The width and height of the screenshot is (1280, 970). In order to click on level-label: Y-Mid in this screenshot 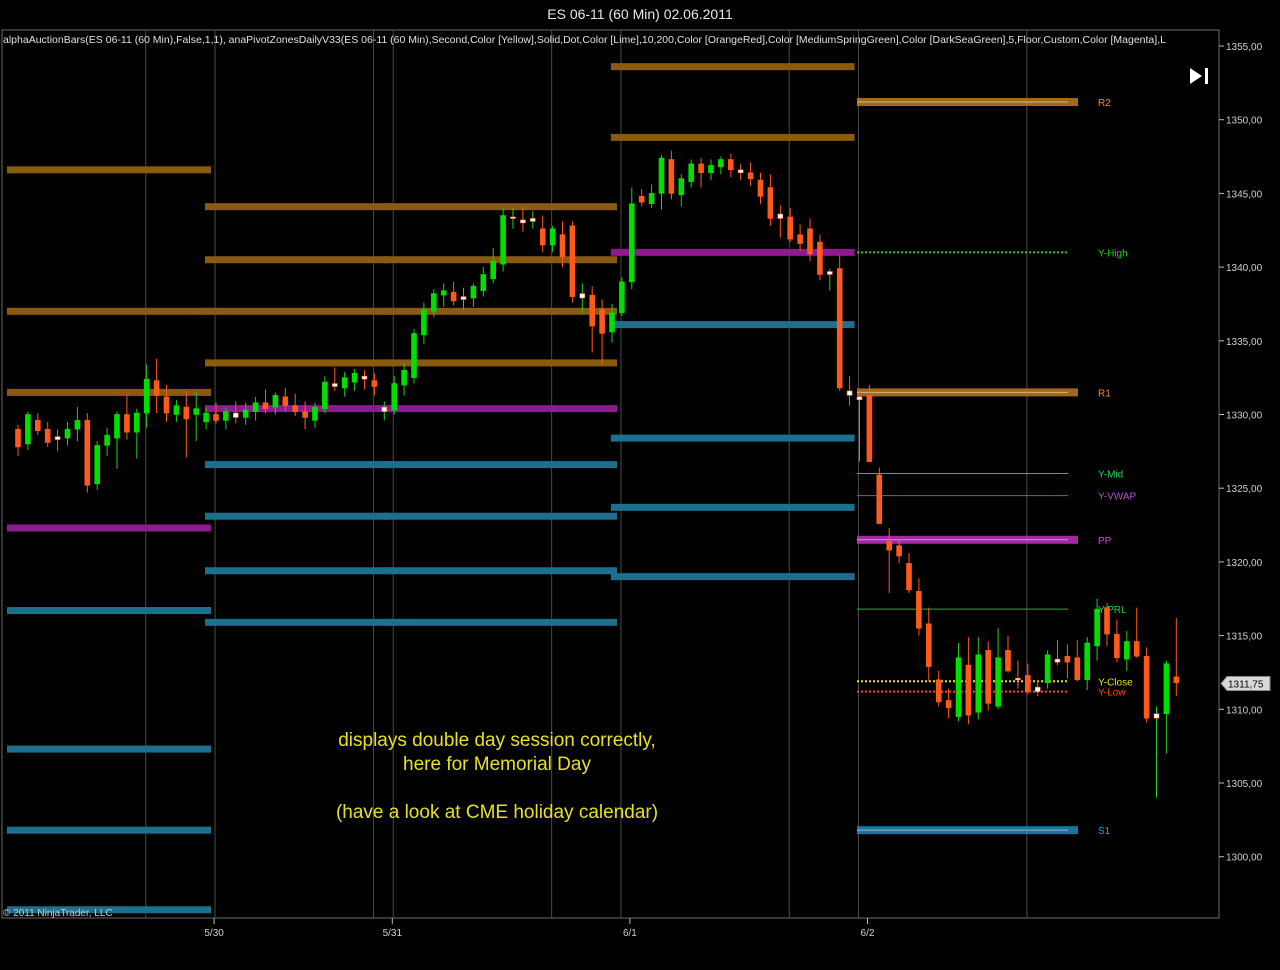, I will do `click(1110, 474)`.